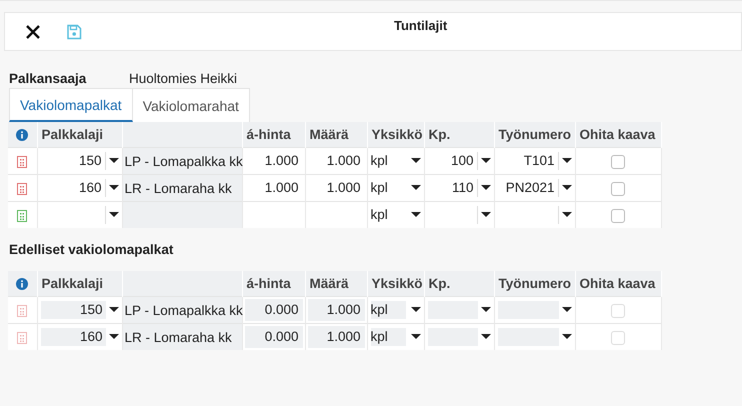 This screenshot has width=742, height=406. I want to click on dropdown-field: 100, so click(459, 161).